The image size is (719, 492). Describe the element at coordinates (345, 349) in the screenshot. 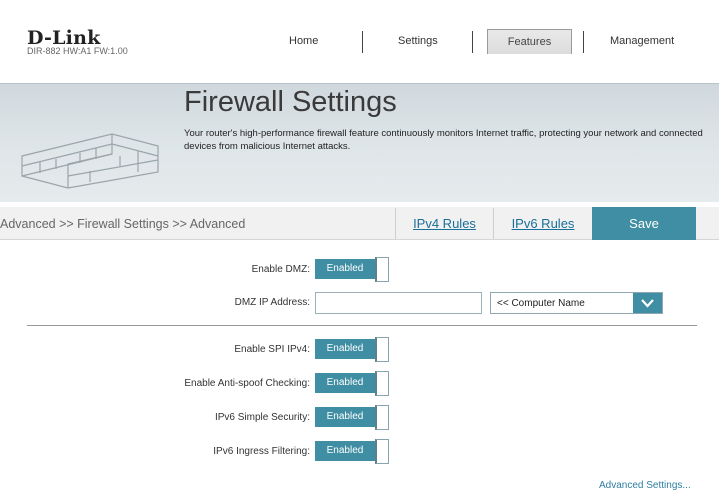

I see `spi-toggle-state: Enabled` at that location.